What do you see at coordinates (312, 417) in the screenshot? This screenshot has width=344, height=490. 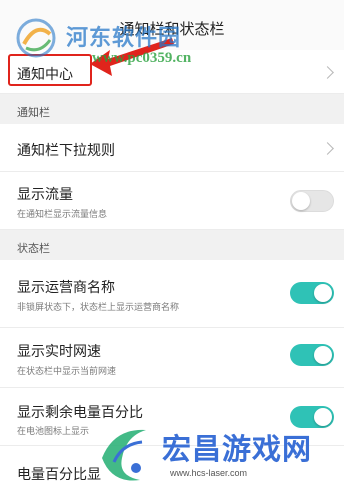 I see `show-battery-percentage-toggle` at bounding box center [312, 417].